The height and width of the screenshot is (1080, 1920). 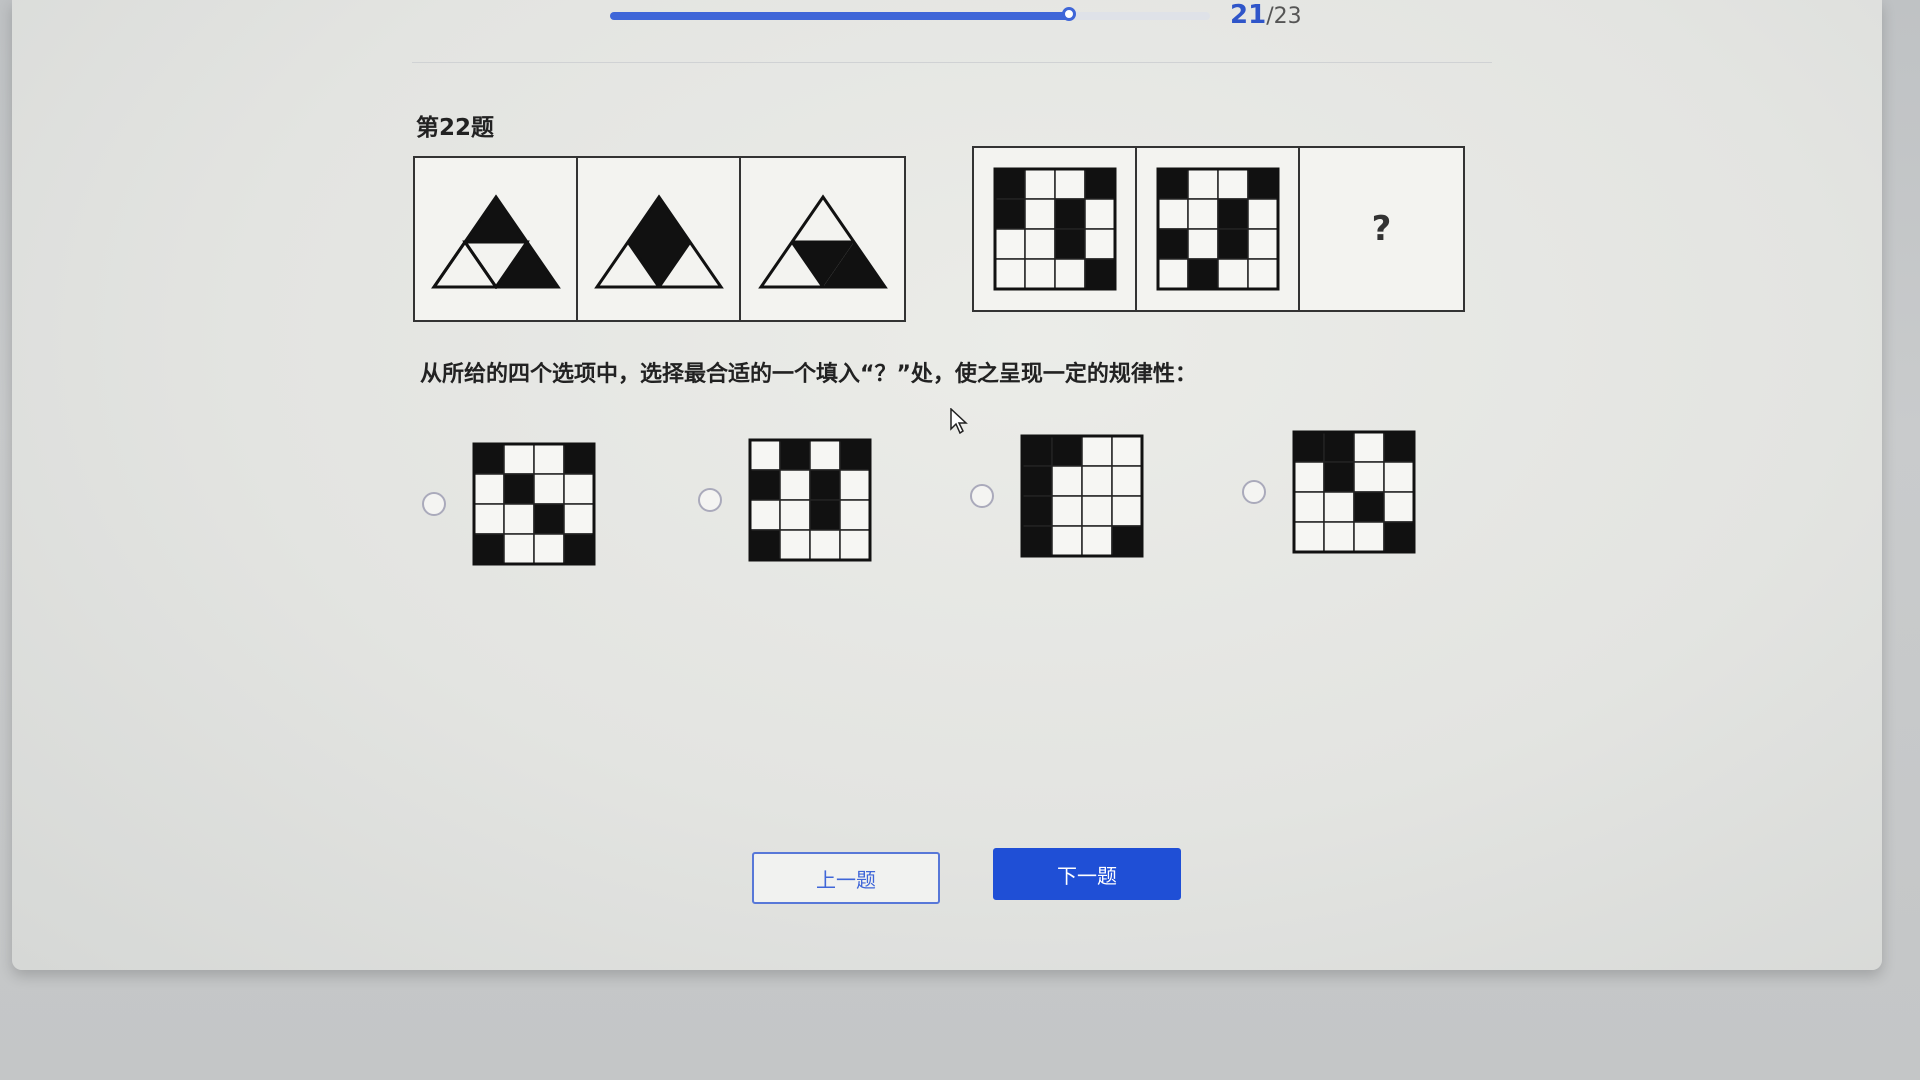 What do you see at coordinates (1284, 16) in the screenshot?
I see `total-questions: /23` at bounding box center [1284, 16].